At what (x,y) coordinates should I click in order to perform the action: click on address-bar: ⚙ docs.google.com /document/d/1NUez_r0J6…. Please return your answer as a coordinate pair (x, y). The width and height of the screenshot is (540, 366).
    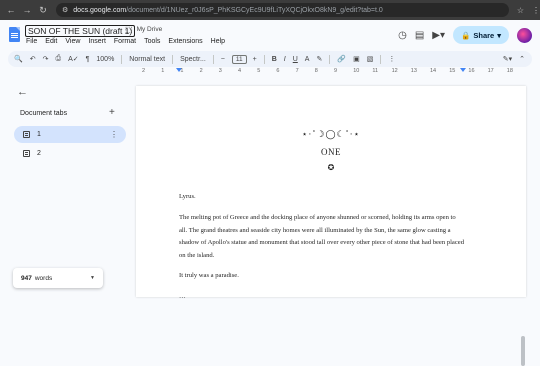
    Looking at the image, I should click on (282, 10).